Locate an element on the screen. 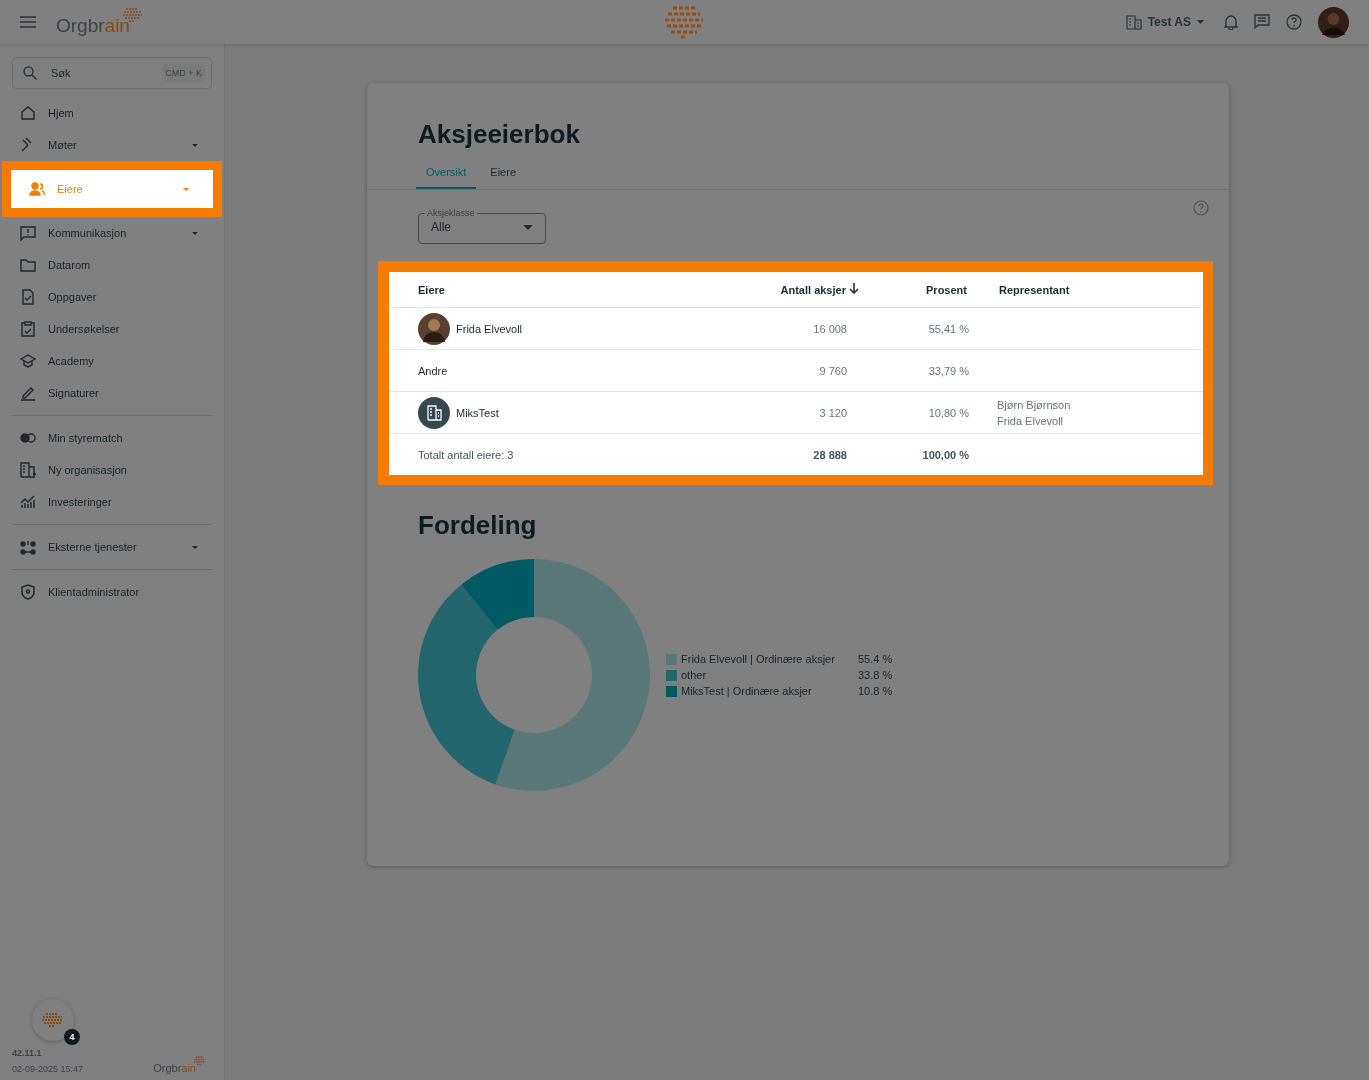 The width and height of the screenshot is (1369, 1080). legend-value: 55.4 % is located at coordinates (875, 659).